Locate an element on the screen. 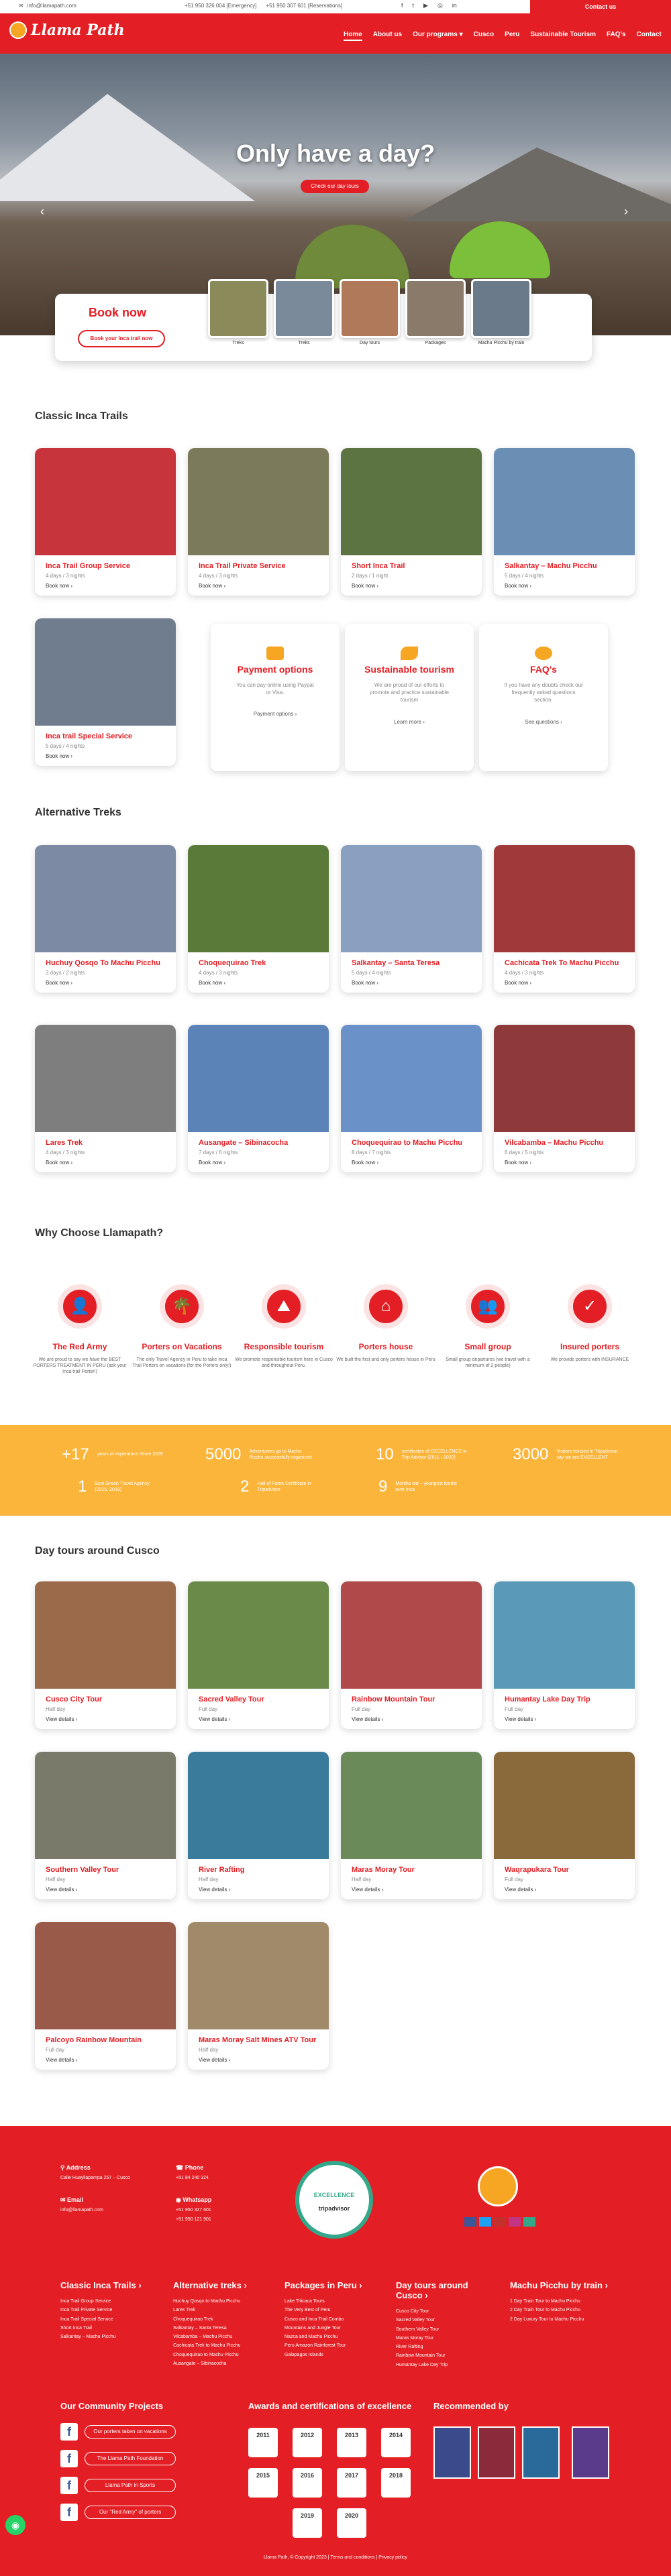 This screenshot has height=2576, width=671. card-lares: Lares Trek 4 days / 3 nights Book now › is located at coordinates (106, 1098).